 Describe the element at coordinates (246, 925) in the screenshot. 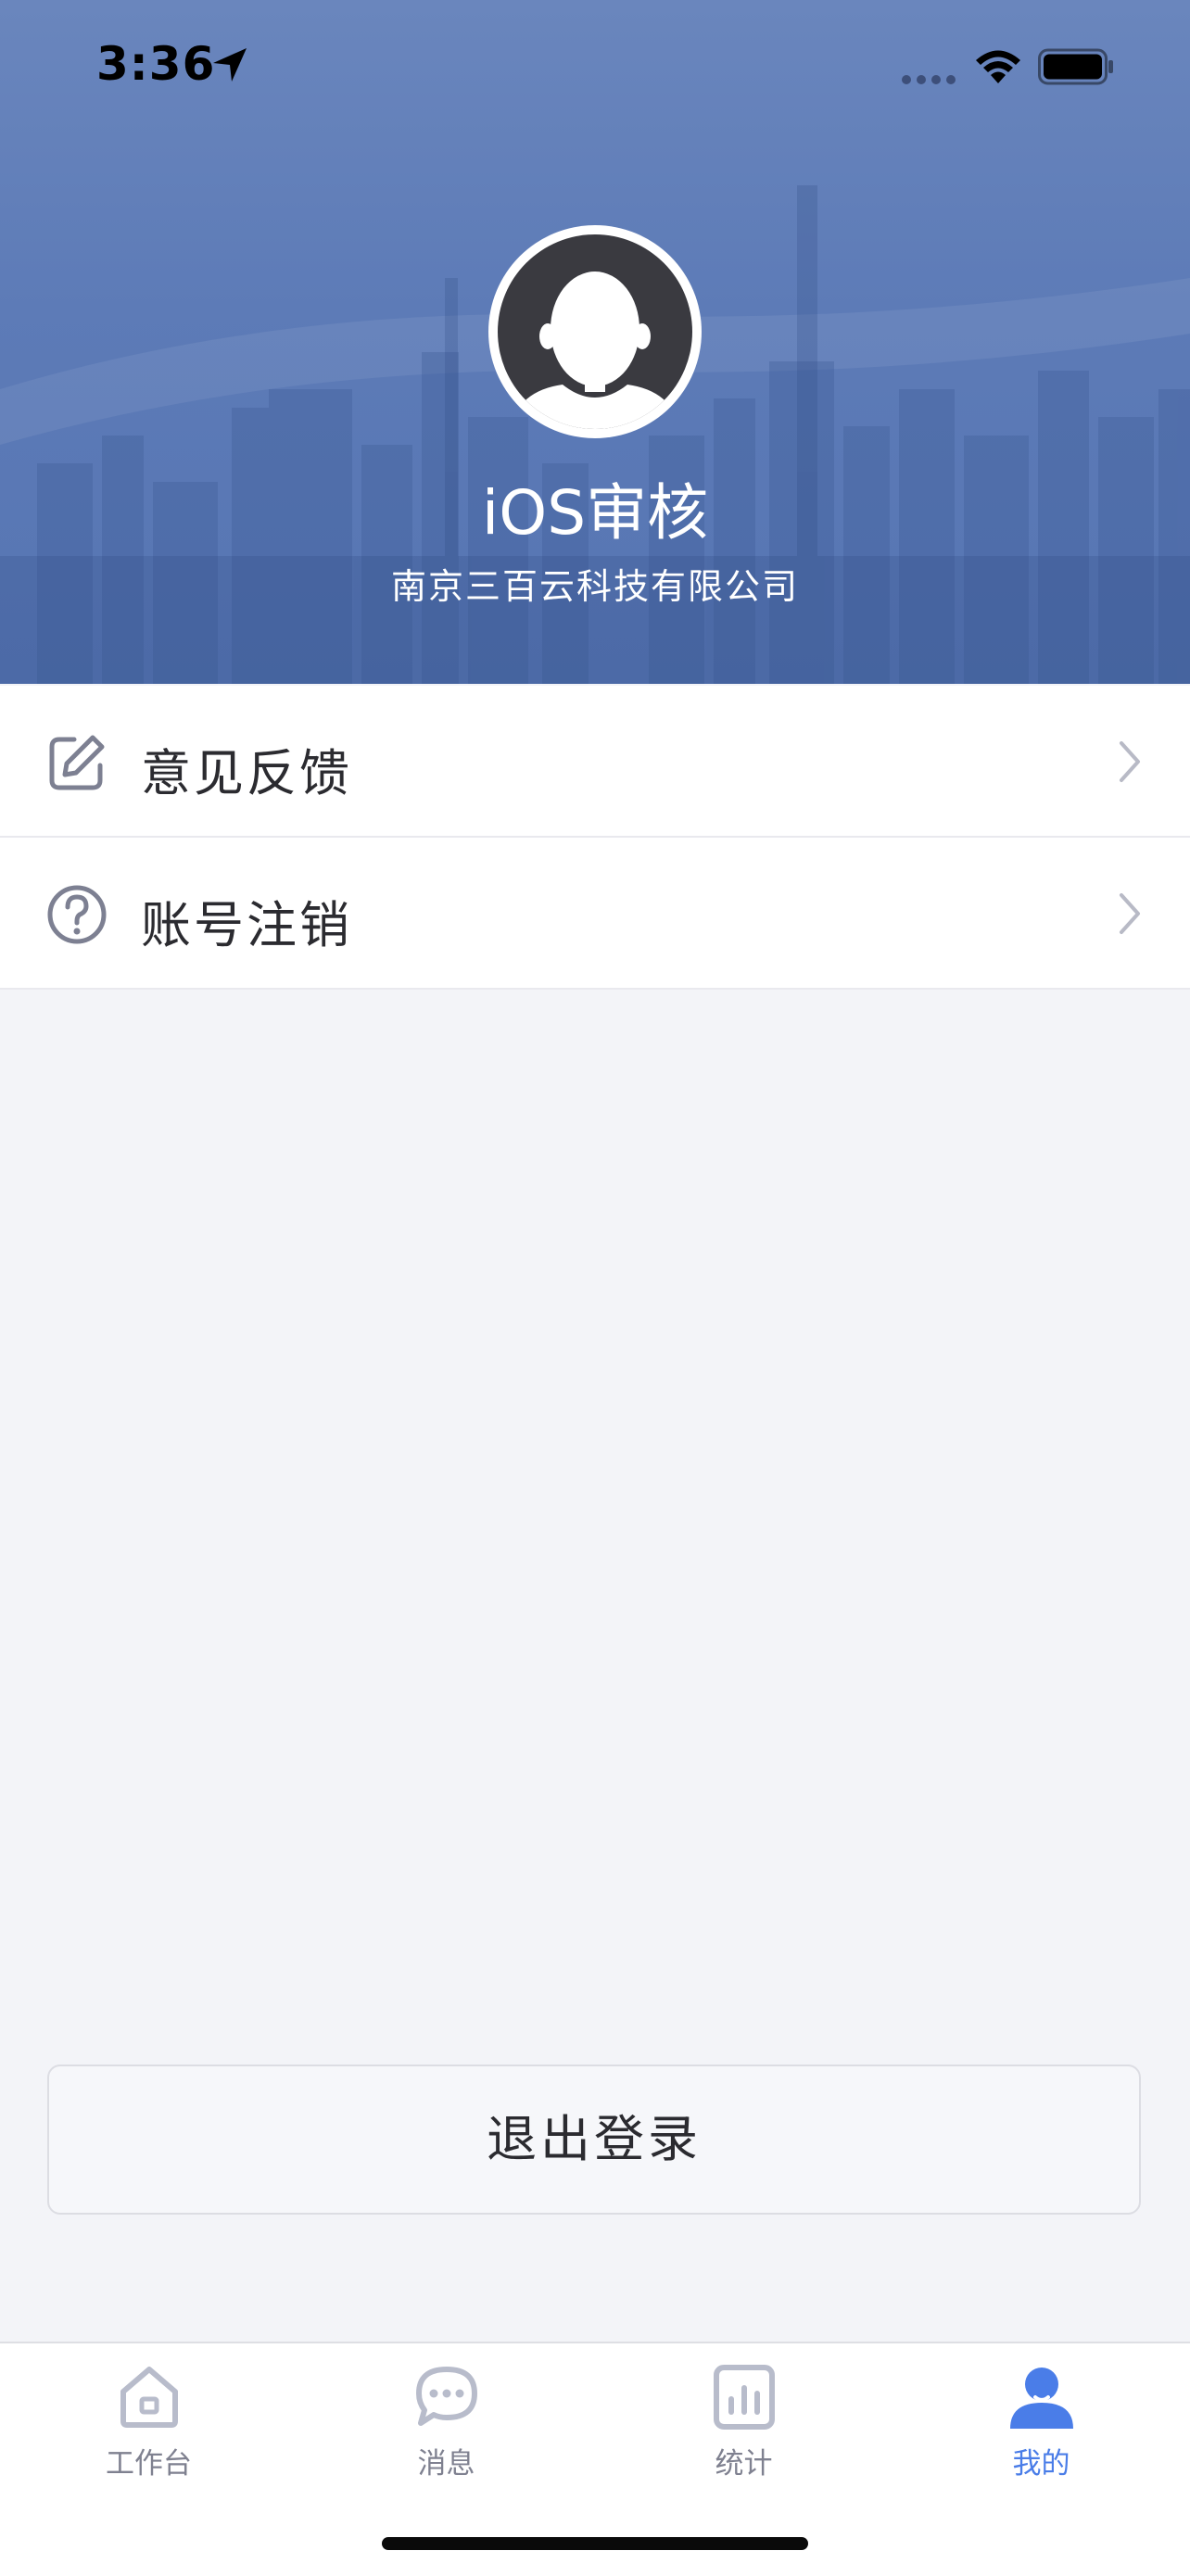

I see `menu-item-label: 账号注销` at that location.